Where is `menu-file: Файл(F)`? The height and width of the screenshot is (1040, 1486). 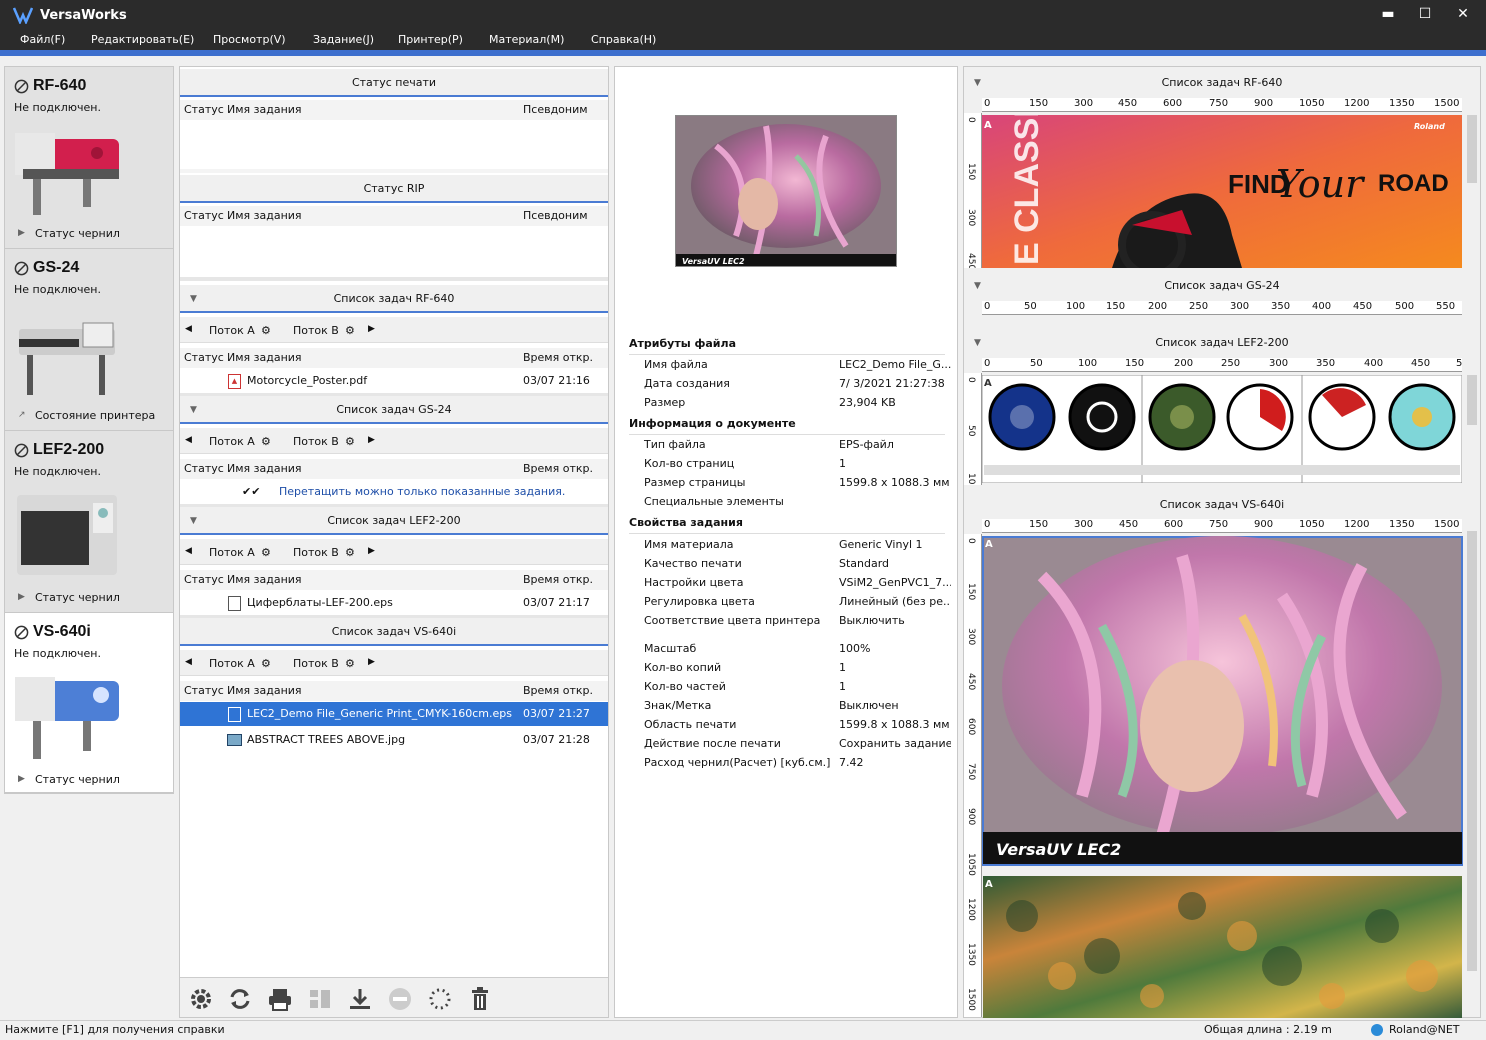 menu-file: Файл(F) is located at coordinates (42, 39).